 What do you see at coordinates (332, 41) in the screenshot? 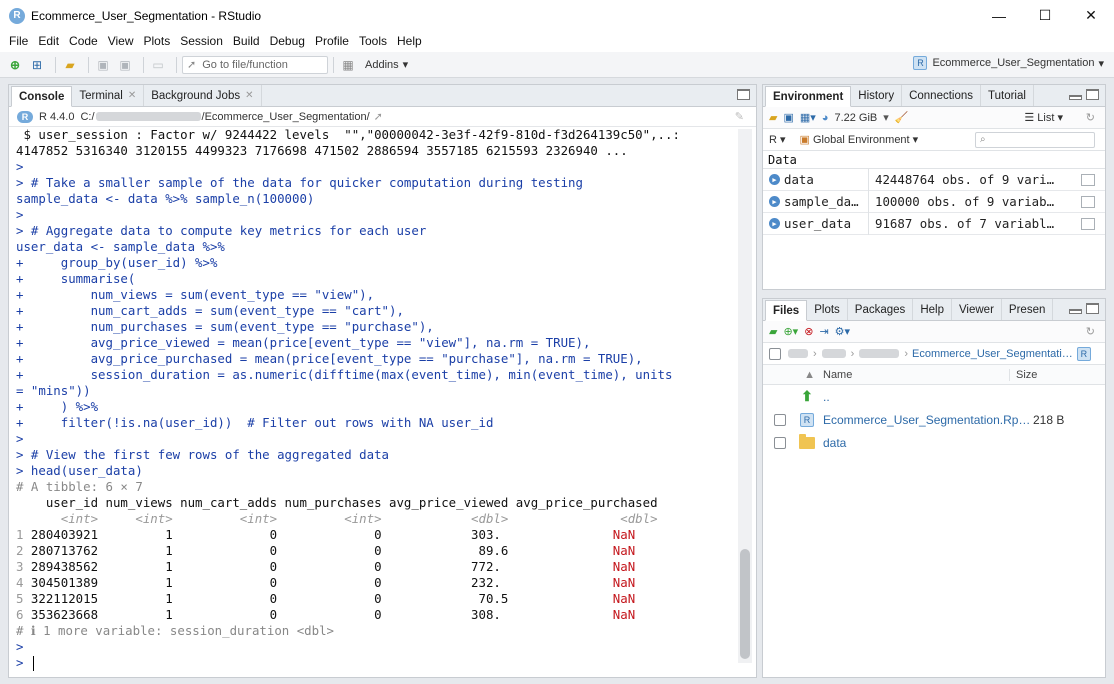
I see `menu-profile: Profile` at bounding box center [332, 41].